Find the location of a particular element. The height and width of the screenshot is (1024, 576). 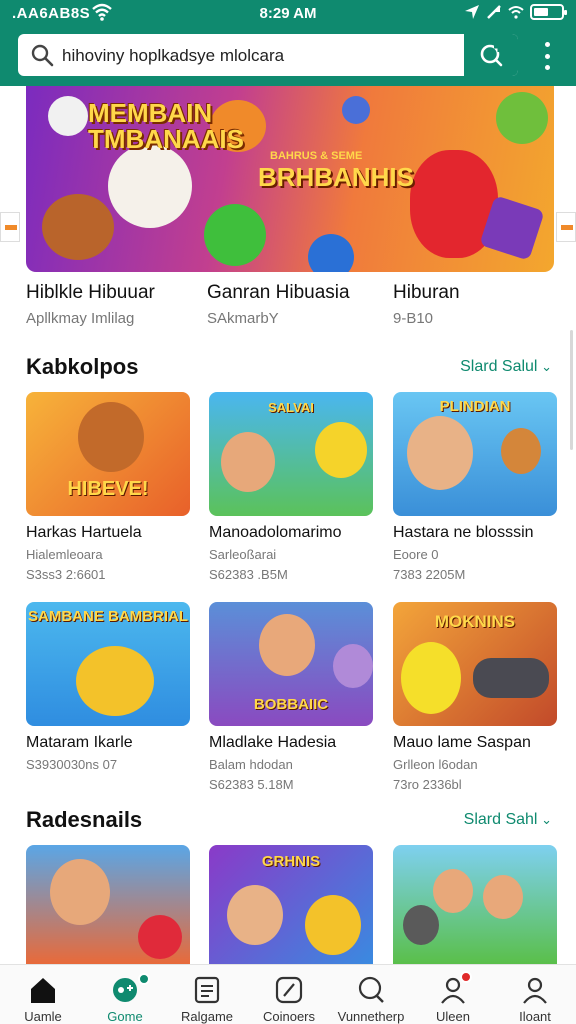

banner-center-title: BRHBANHIS is located at coordinates (336, 177).